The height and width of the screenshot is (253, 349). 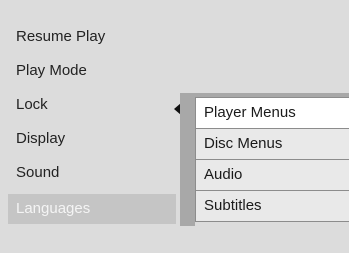 I want to click on submenu-item-label: Subtitles, so click(x=233, y=205).